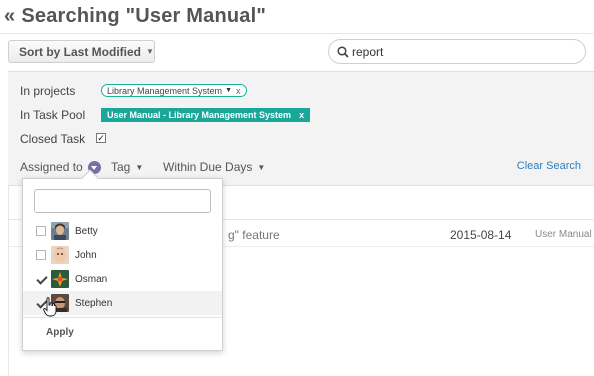  Describe the element at coordinates (53, 139) in the screenshot. I see `closed-task-label: Closed Task` at that location.